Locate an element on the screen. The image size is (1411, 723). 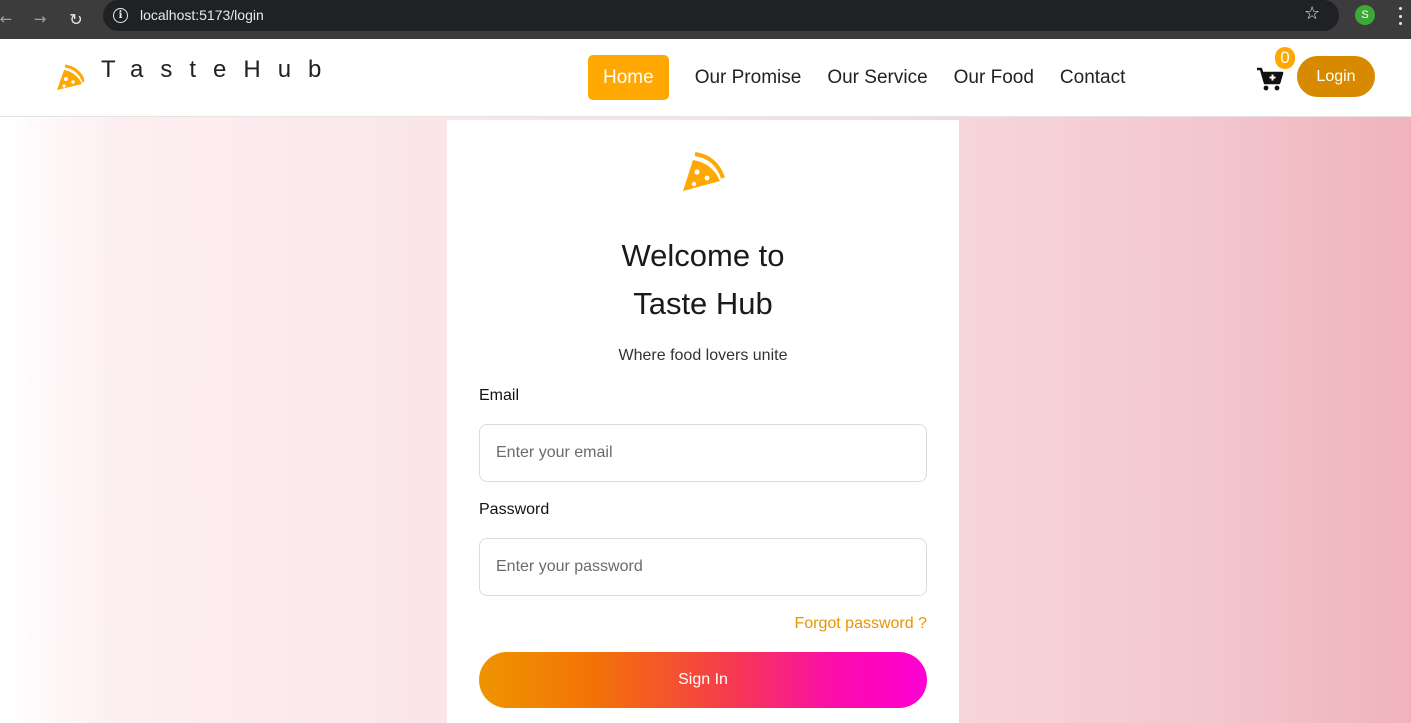
nav-contact: Contact is located at coordinates (1092, 77).